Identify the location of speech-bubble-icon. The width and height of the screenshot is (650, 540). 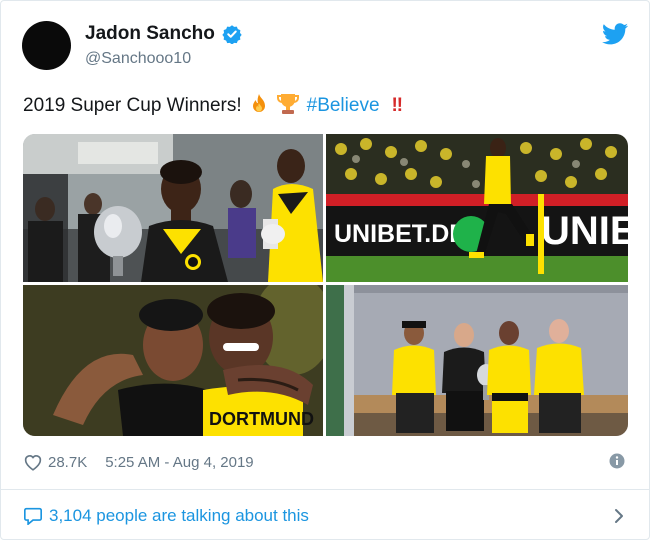
(32, 516).